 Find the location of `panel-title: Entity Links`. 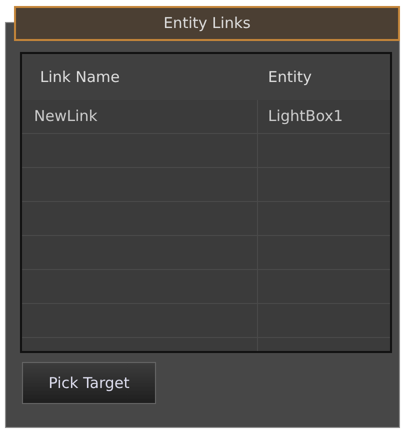

panel-title: Entity Links is located at coordinates (207, 23).